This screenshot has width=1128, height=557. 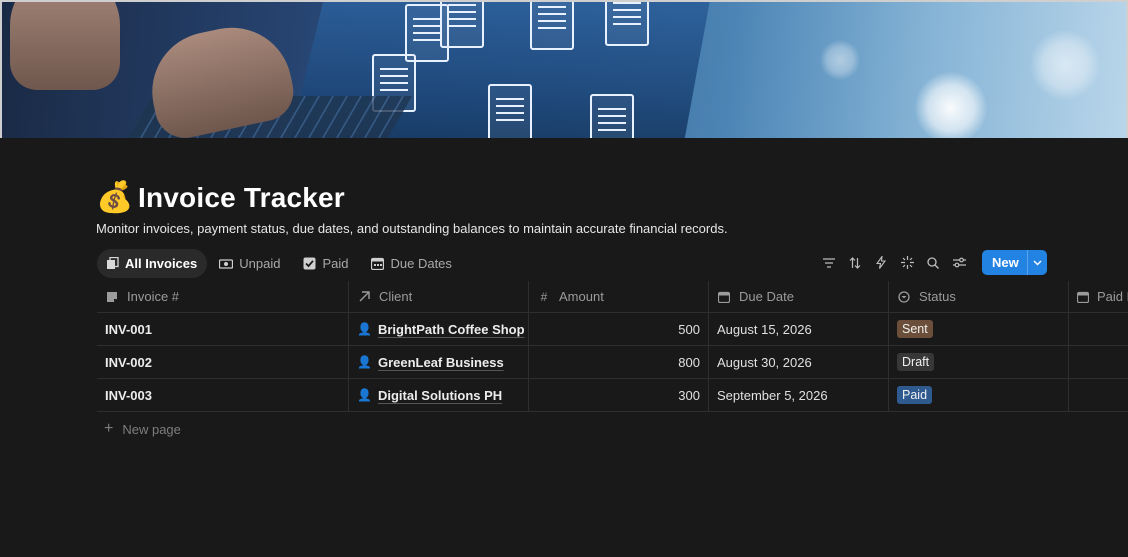 What do you see at coordinates (619, 329) in the screenshot?
I see `amount: 500` at bounding box center [619, 329].